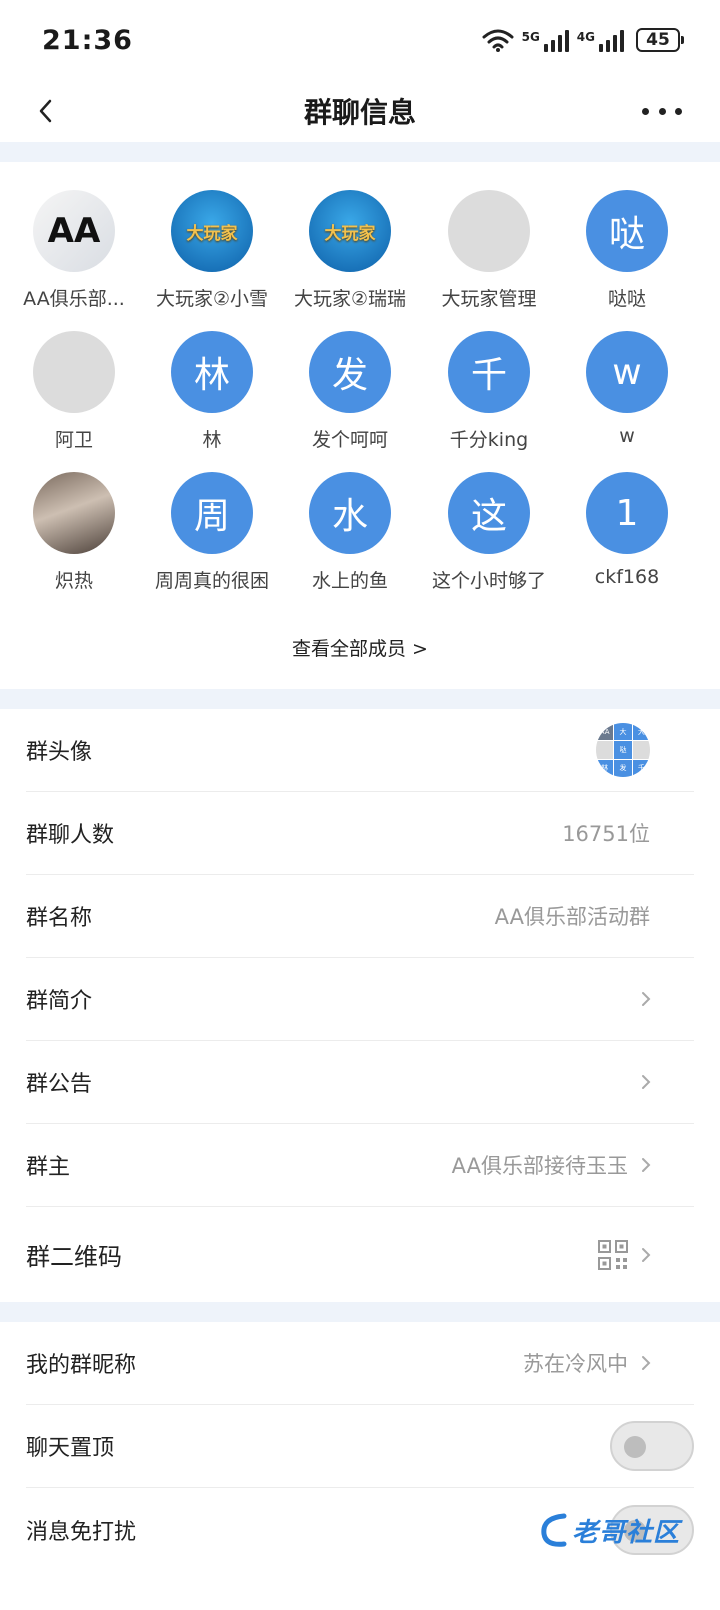 The image size is (720, 1610). Describe the element at coordinates (623, 750) in the screenshot. I see `group-avatar: AA 大大 哒 林发千` at that location.